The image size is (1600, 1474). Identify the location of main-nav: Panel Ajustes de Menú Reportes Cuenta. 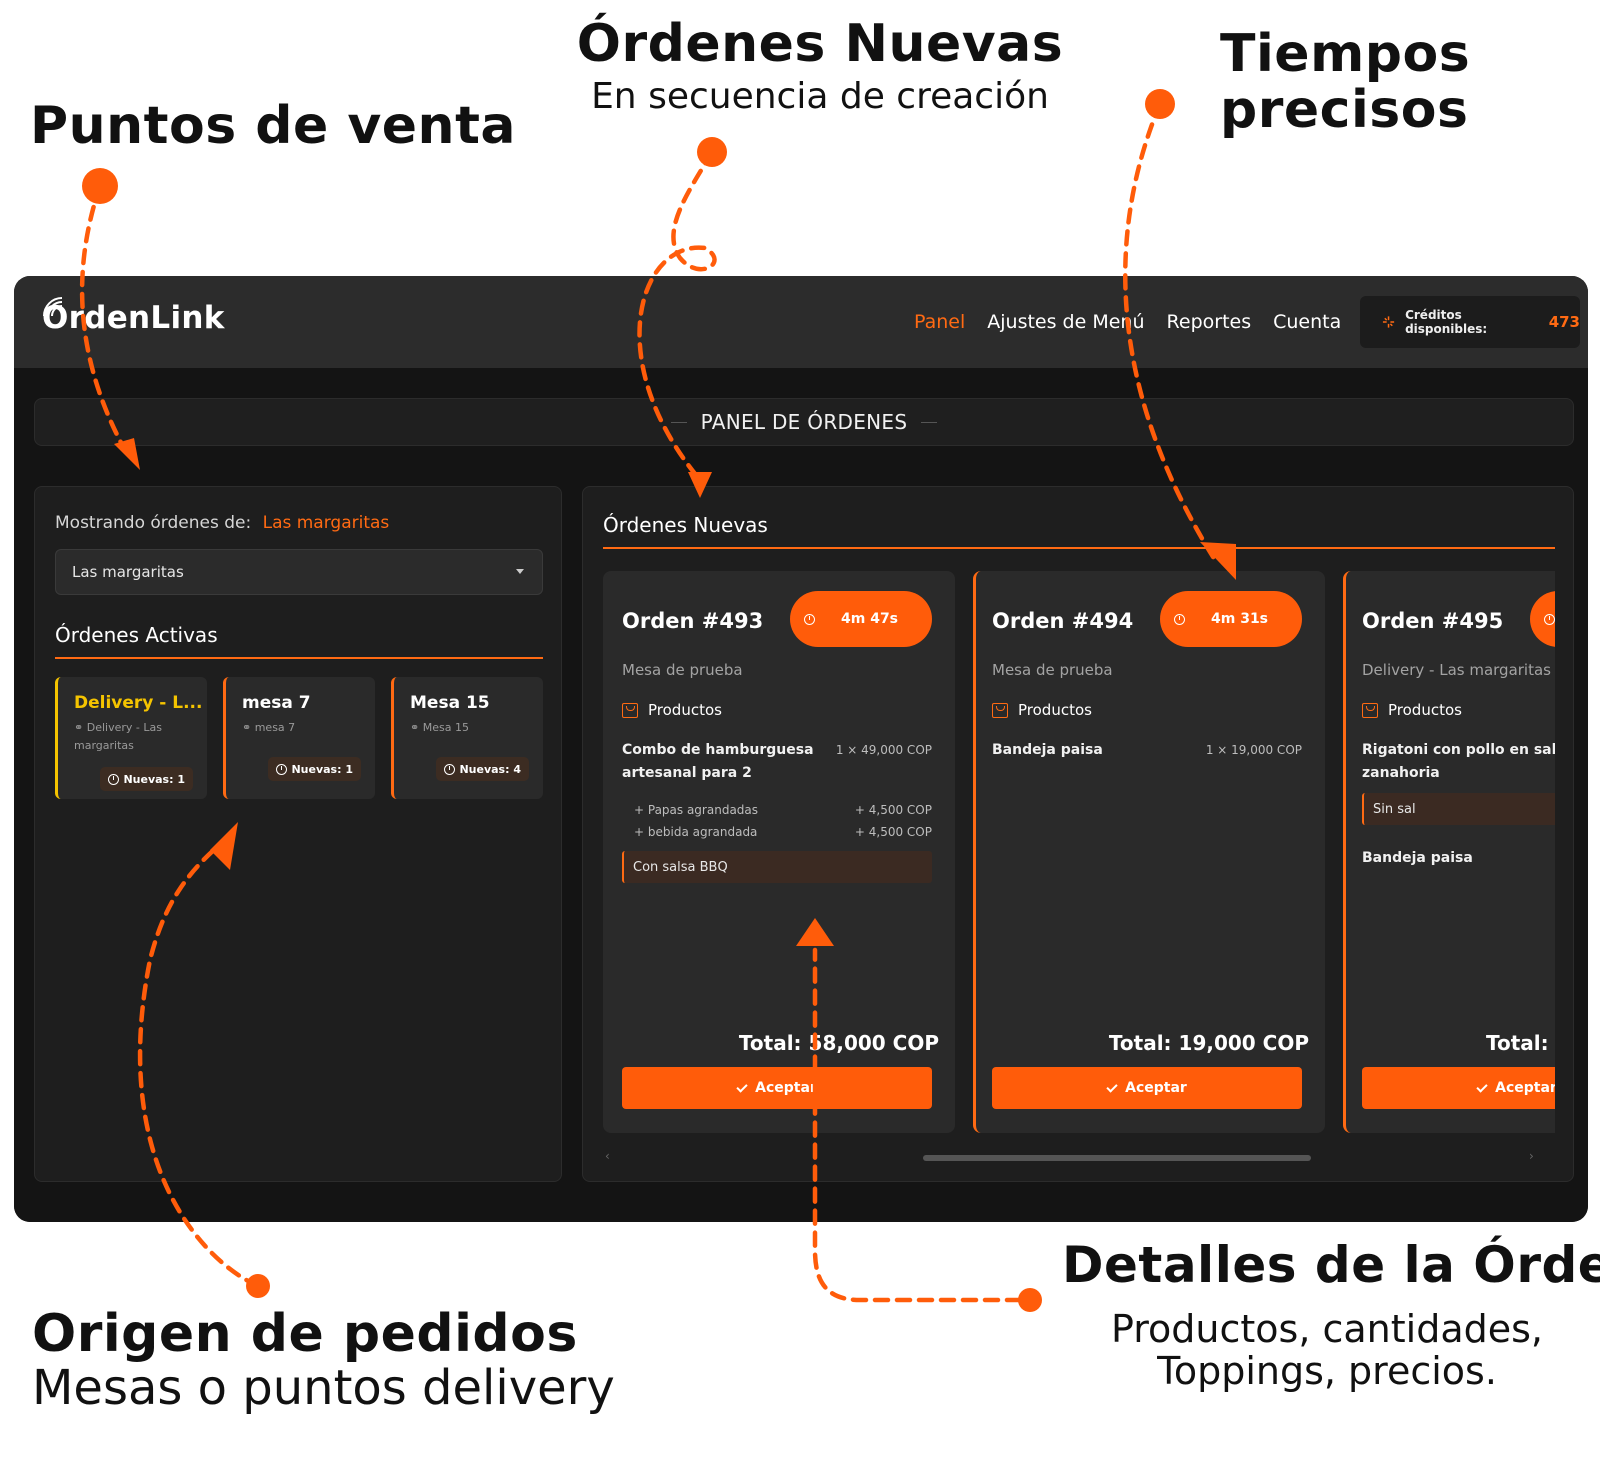
(1127, 322).